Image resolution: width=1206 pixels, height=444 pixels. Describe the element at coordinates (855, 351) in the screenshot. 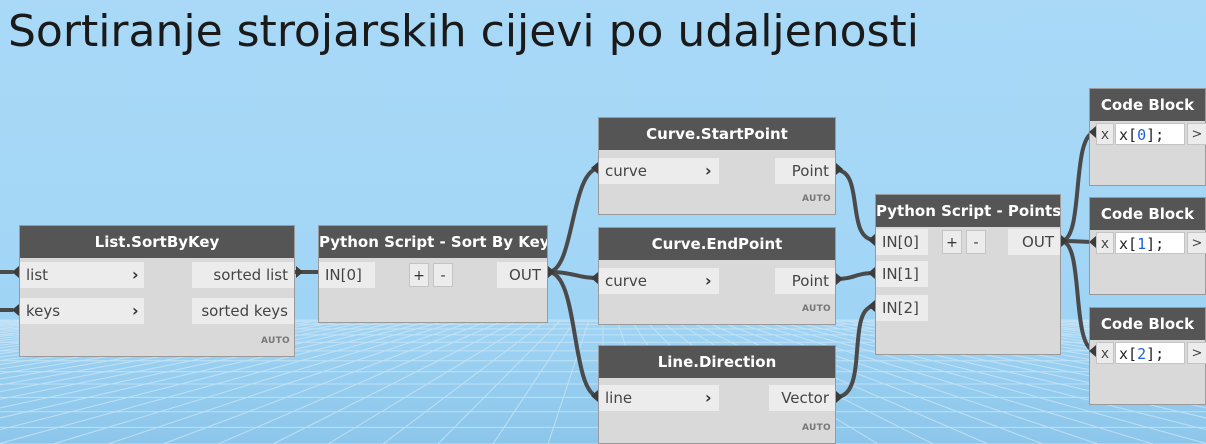

I see `wire-direction-to-in2` at that location.